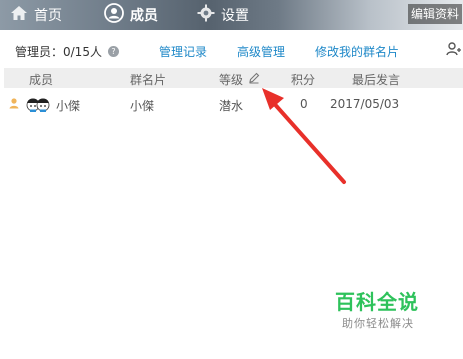 The height and width of the screenshot is (359, 463). I want to click on member-table-header: 成员 群名片 等级 积分 最后发言, so click(233, 78).